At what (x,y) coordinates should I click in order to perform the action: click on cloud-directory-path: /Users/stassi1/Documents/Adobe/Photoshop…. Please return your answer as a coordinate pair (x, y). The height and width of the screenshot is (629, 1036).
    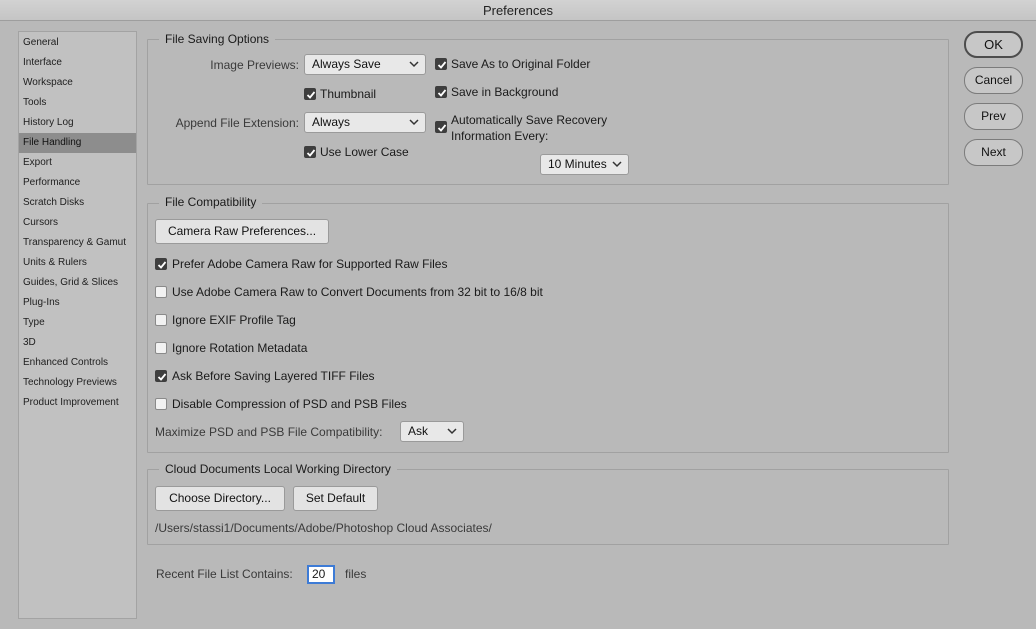
    Looking at the image, I should click on (323, 528).